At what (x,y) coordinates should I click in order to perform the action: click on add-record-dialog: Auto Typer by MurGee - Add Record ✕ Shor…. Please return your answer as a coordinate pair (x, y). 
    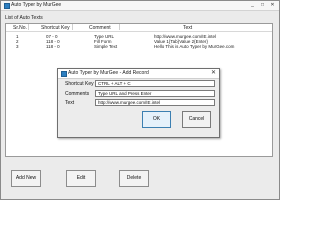
    Looking at the image, I should click on (138, 103).